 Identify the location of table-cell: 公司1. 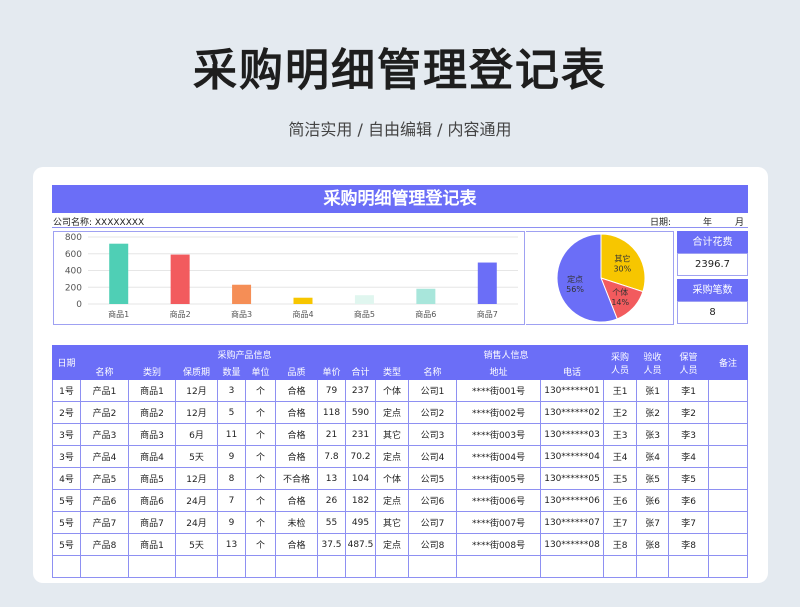
(433, 390).